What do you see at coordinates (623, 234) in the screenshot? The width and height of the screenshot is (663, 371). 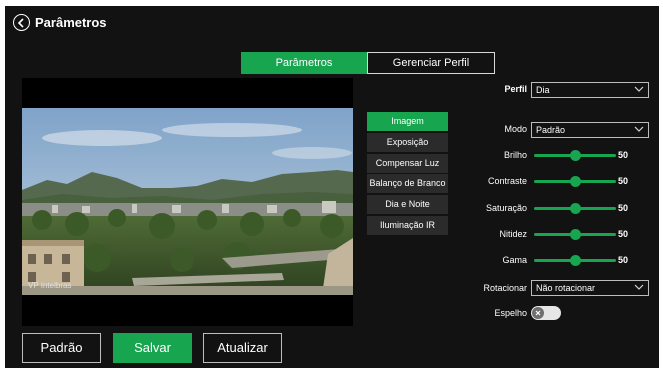 I see `sharpness-value: 50` at bounding box center [623, 234].